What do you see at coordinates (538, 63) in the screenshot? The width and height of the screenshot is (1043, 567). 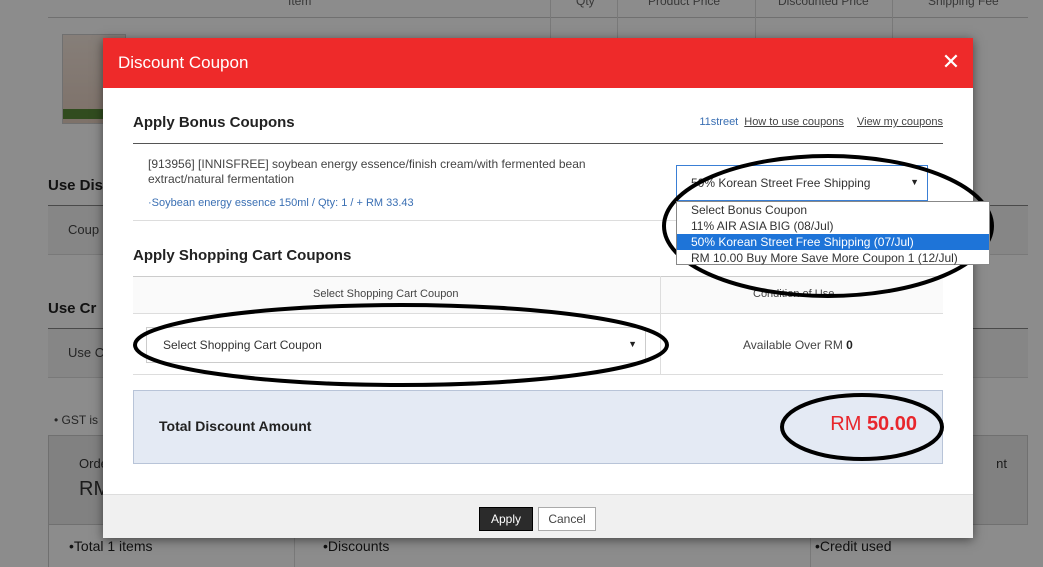 I see `modal-header: Discount Coupon ✕` at bounding box center [538, 63].